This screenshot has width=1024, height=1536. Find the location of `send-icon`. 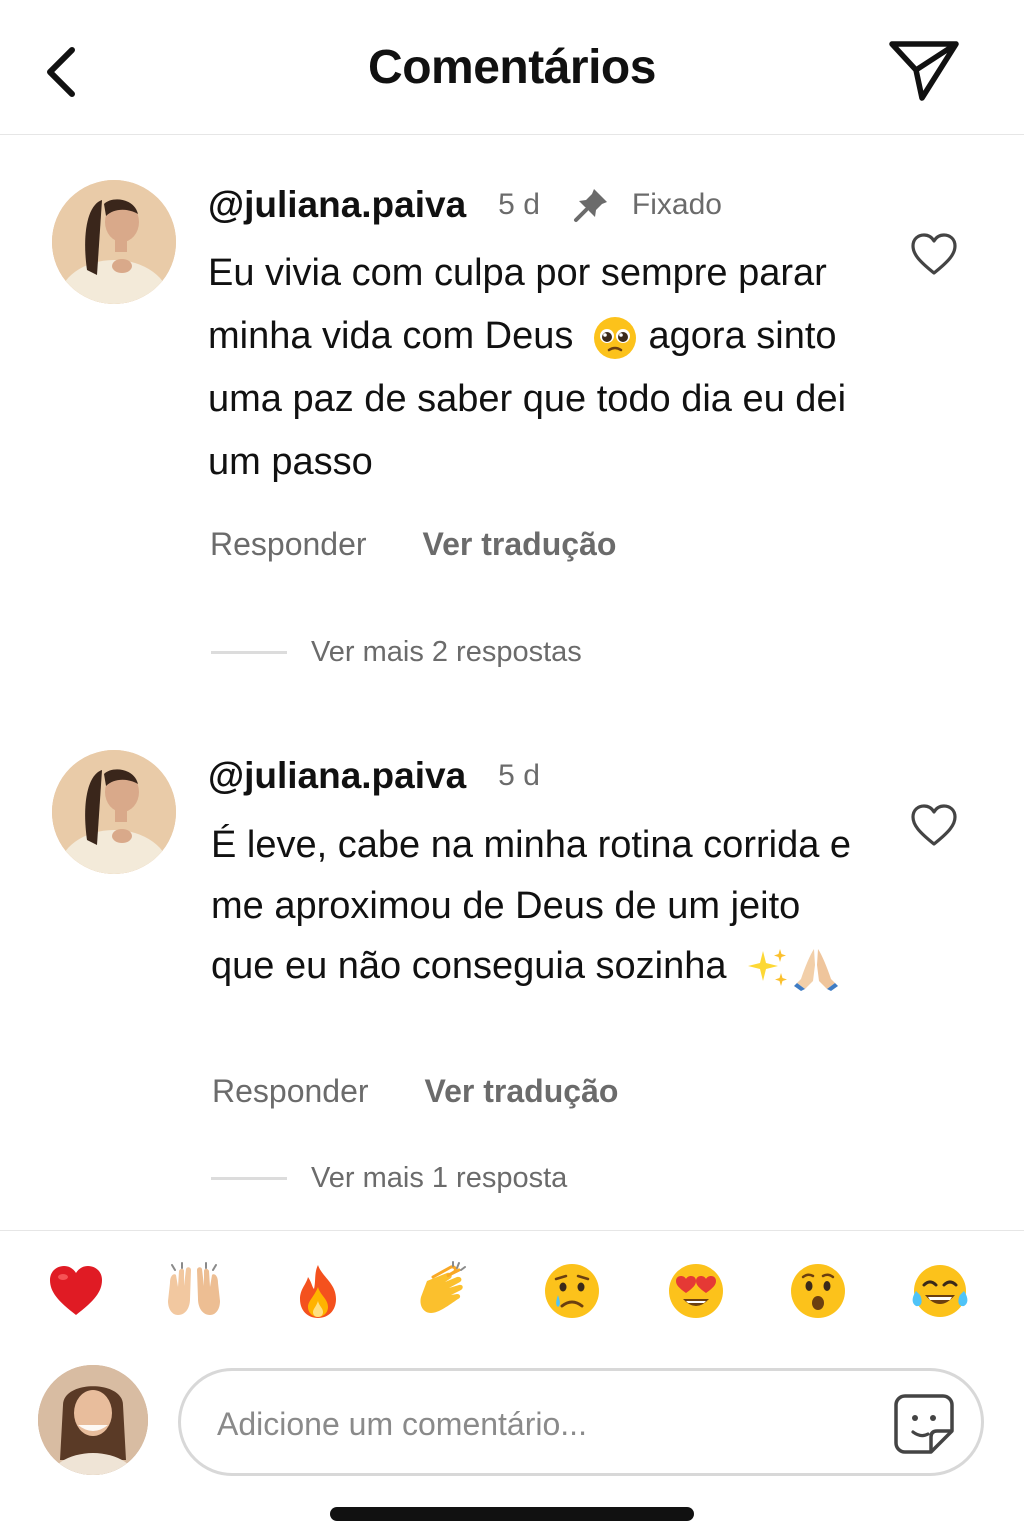

send-icon is located at coordinates (924, 71).